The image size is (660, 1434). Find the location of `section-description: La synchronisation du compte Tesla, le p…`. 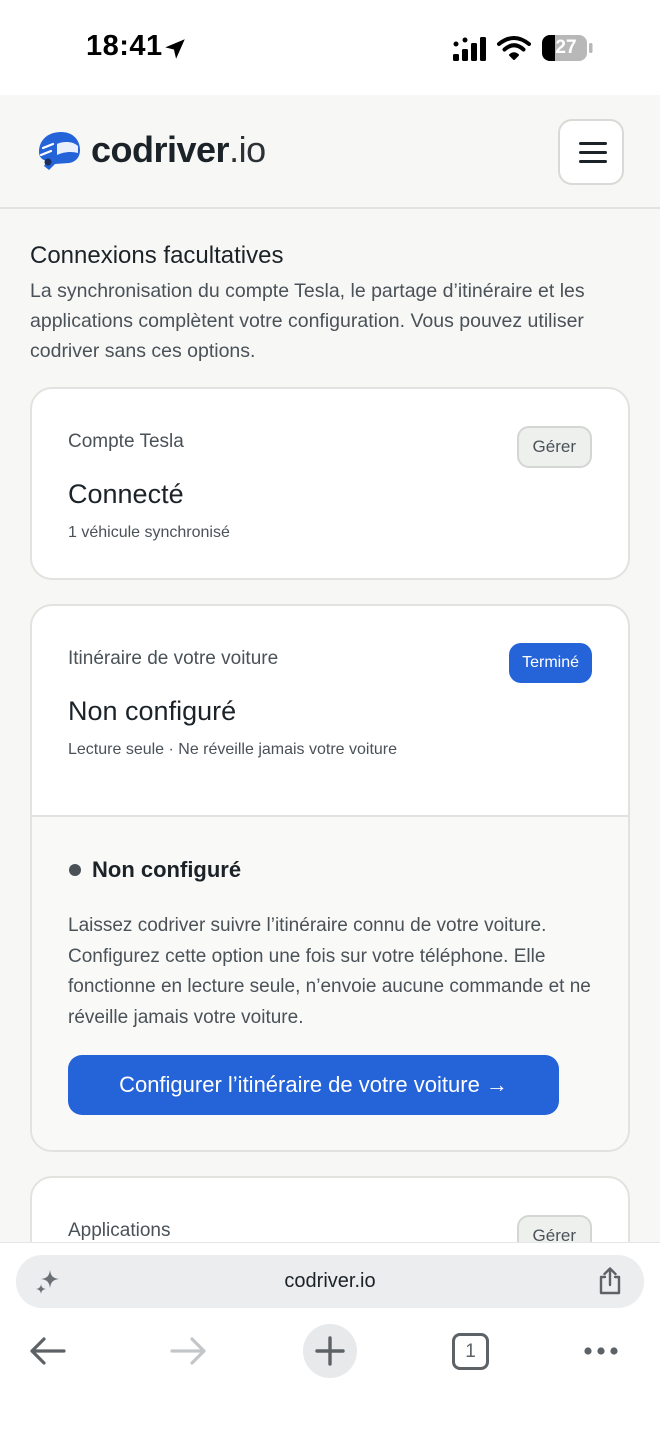

section-description: La synchronisation du compte Tesla, le p… is located at coordinates (307, 321).